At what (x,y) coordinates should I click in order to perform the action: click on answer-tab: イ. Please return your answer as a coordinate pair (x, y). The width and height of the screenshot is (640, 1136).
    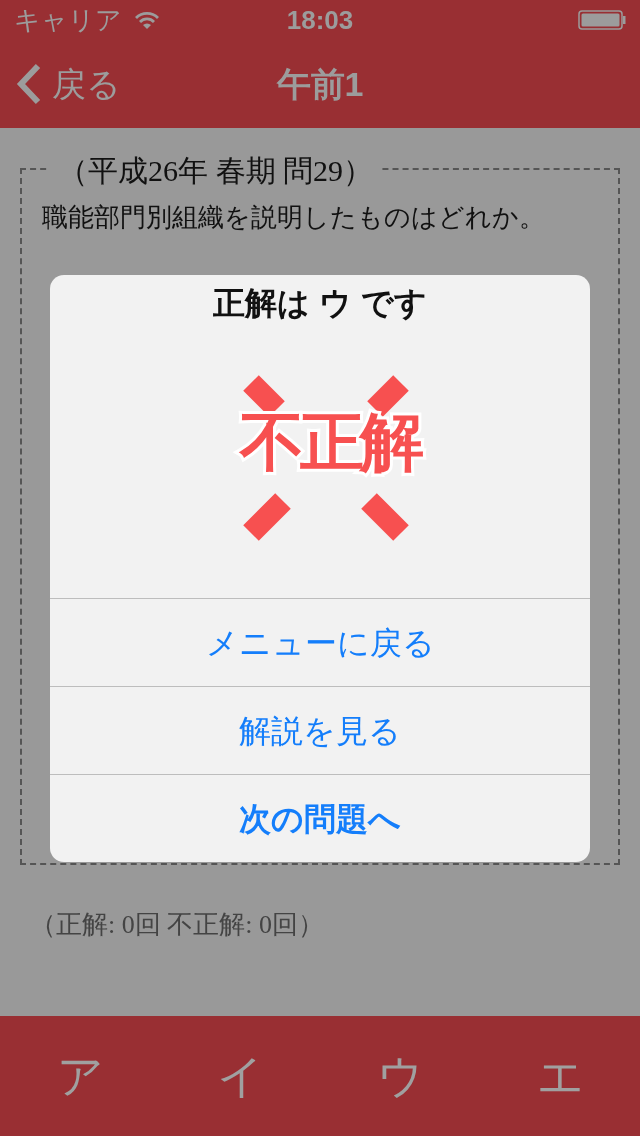
    Looking at the image, I should click on (240, 1076).